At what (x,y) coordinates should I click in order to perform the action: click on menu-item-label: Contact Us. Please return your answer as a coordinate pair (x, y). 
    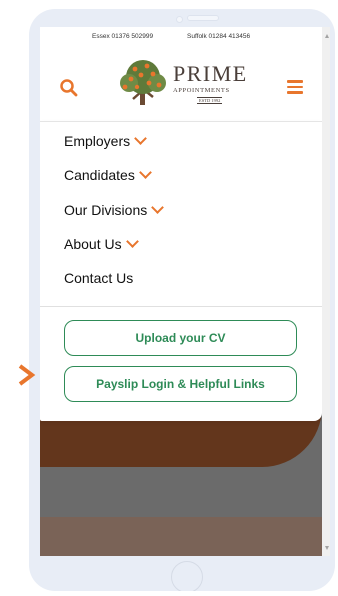
    Looking at the image, I should click on (99, 278).